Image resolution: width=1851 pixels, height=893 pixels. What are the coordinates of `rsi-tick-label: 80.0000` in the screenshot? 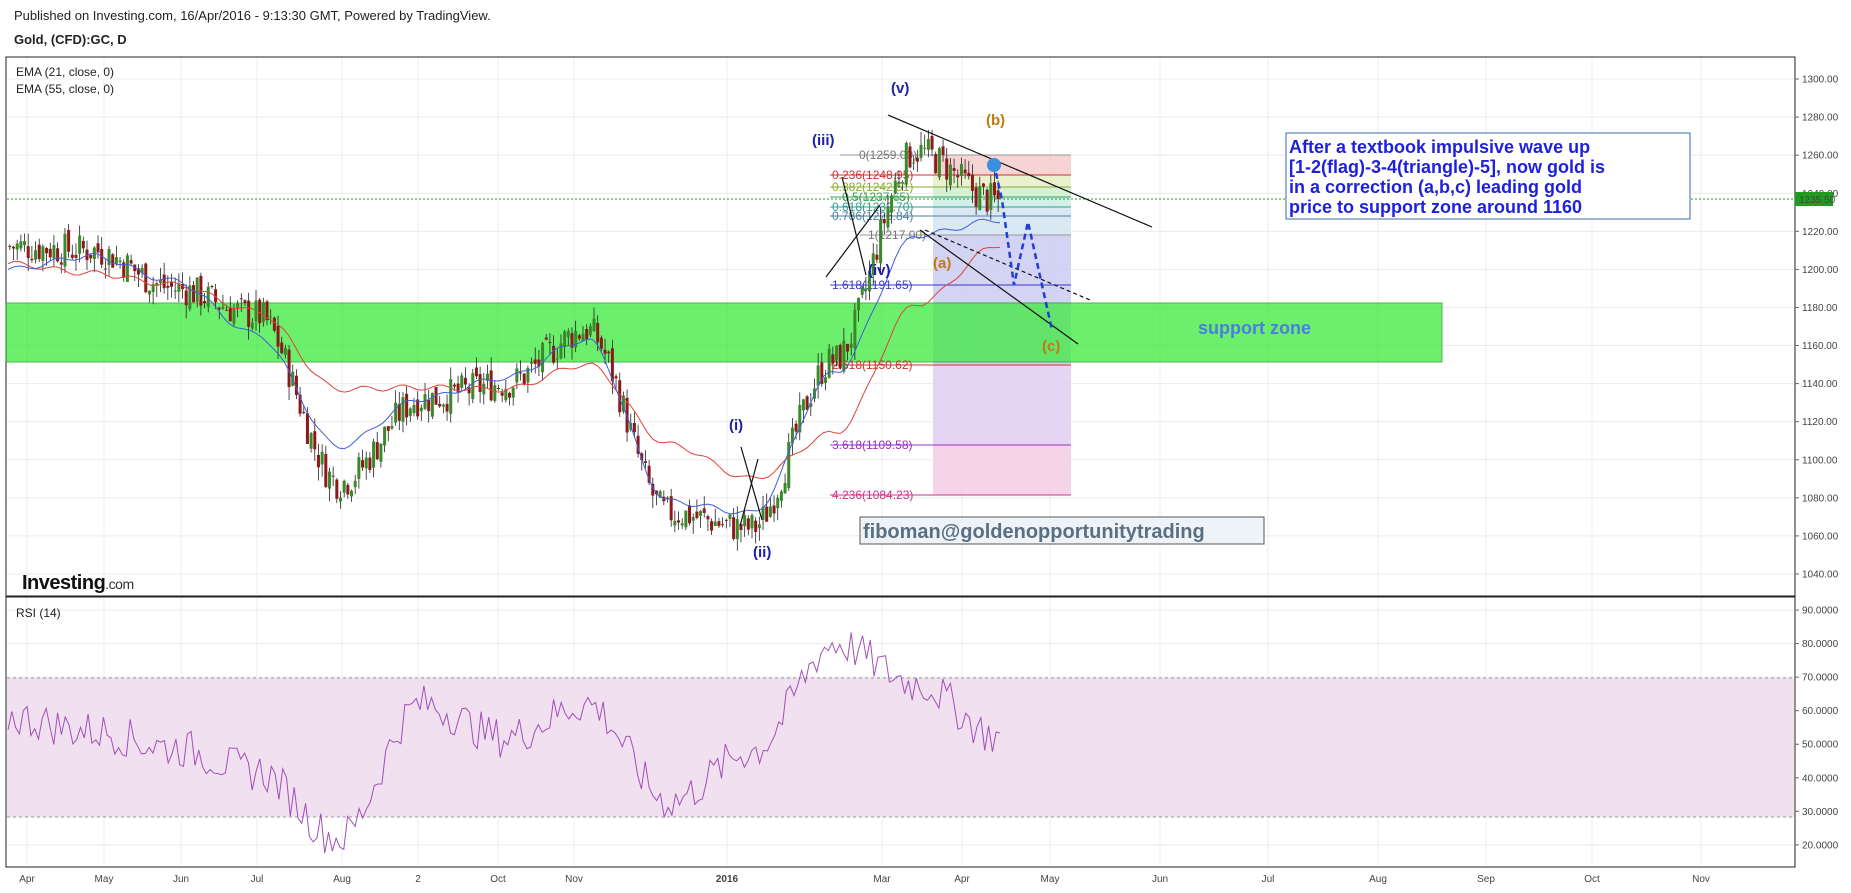 It's located at (1820, 644).